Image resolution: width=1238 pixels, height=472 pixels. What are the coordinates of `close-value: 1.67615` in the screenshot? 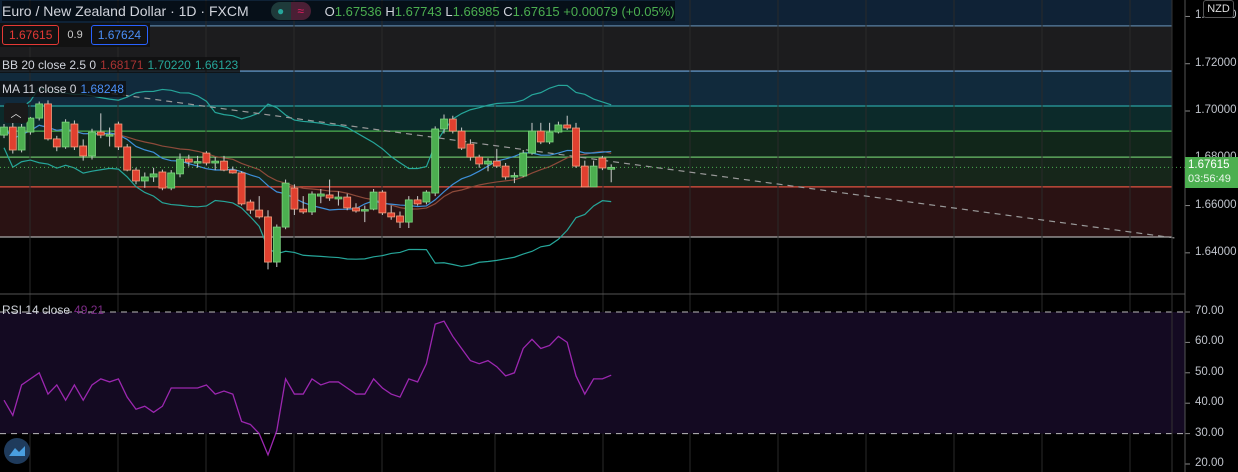 It's located at (536, 11).